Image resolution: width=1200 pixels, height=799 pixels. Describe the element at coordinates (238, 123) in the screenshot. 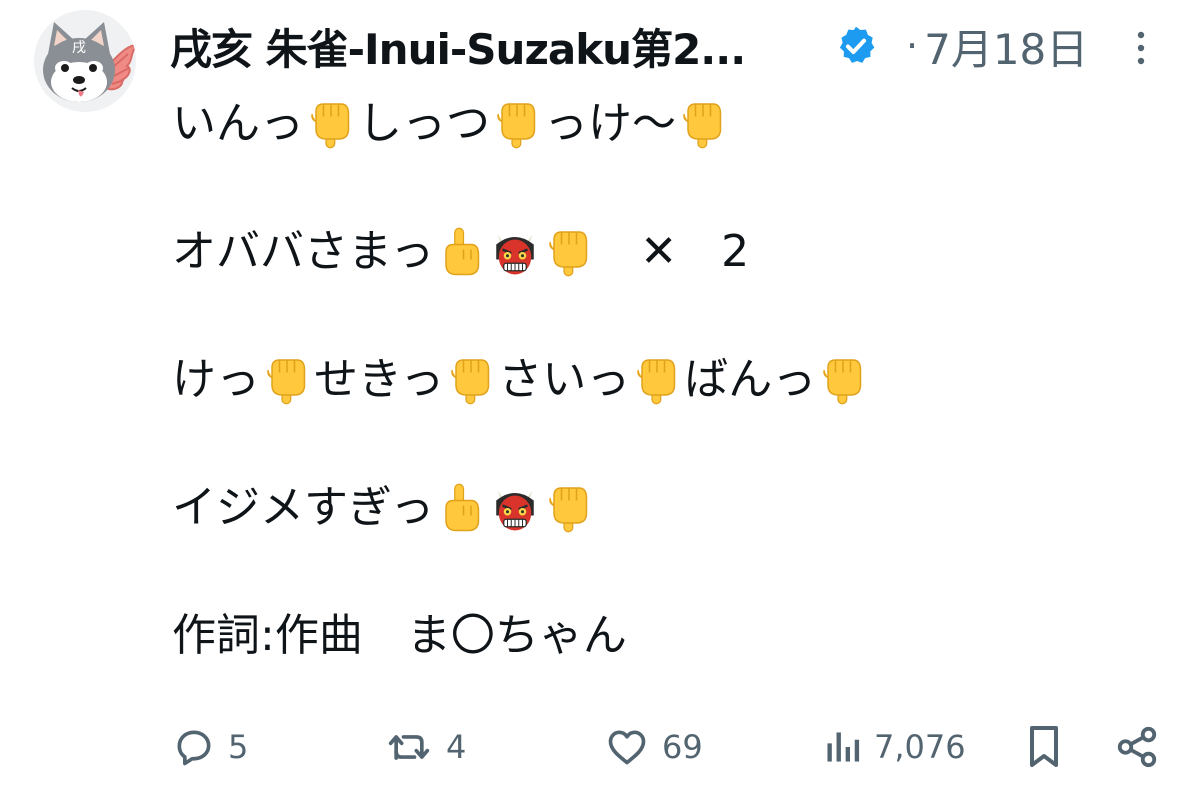

I see `post-line-text: いんっ` at that location.